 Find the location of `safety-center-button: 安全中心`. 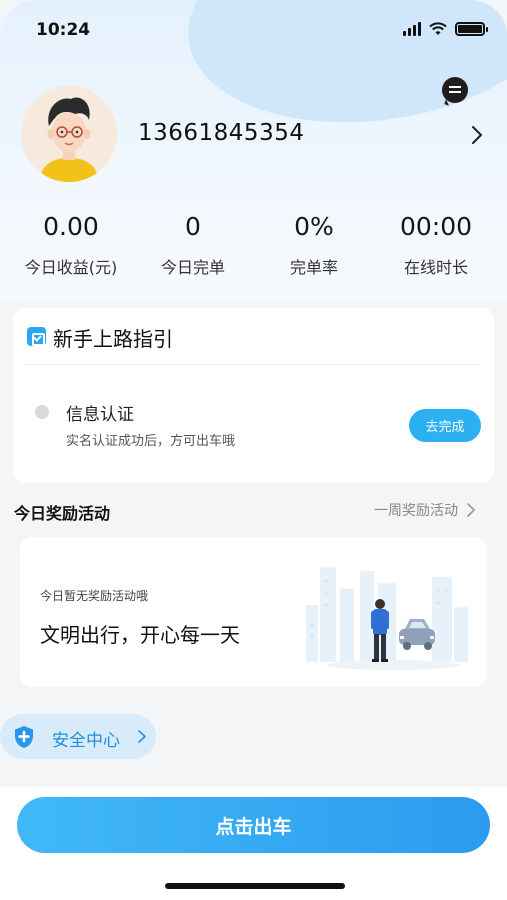

safety-center-button: 安全中心 is located at coordinates (78, 736).